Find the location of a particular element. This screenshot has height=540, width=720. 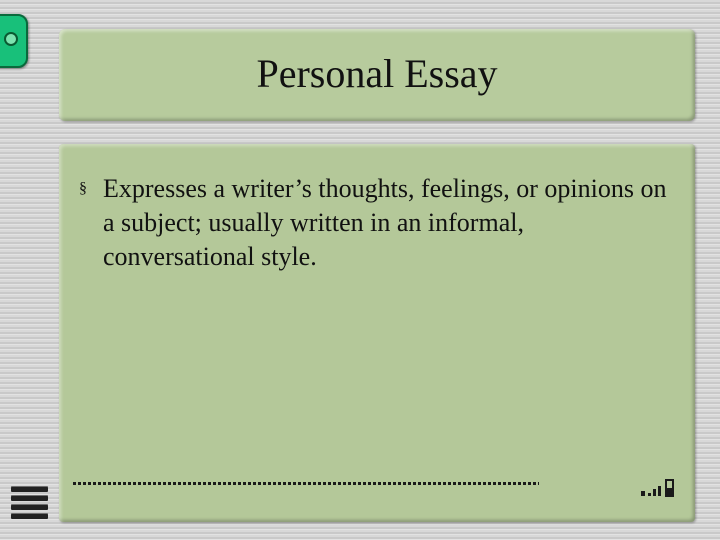

corner-tab-icon is located at coordinates (14, 41).